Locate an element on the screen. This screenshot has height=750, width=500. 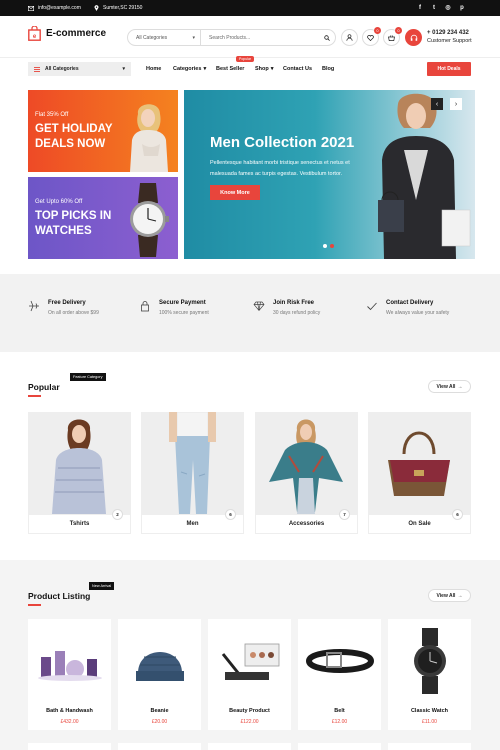
top-bar: info@example.com Sumter,SC 29150 f t ◎ p is located at coordinates (250, 8).